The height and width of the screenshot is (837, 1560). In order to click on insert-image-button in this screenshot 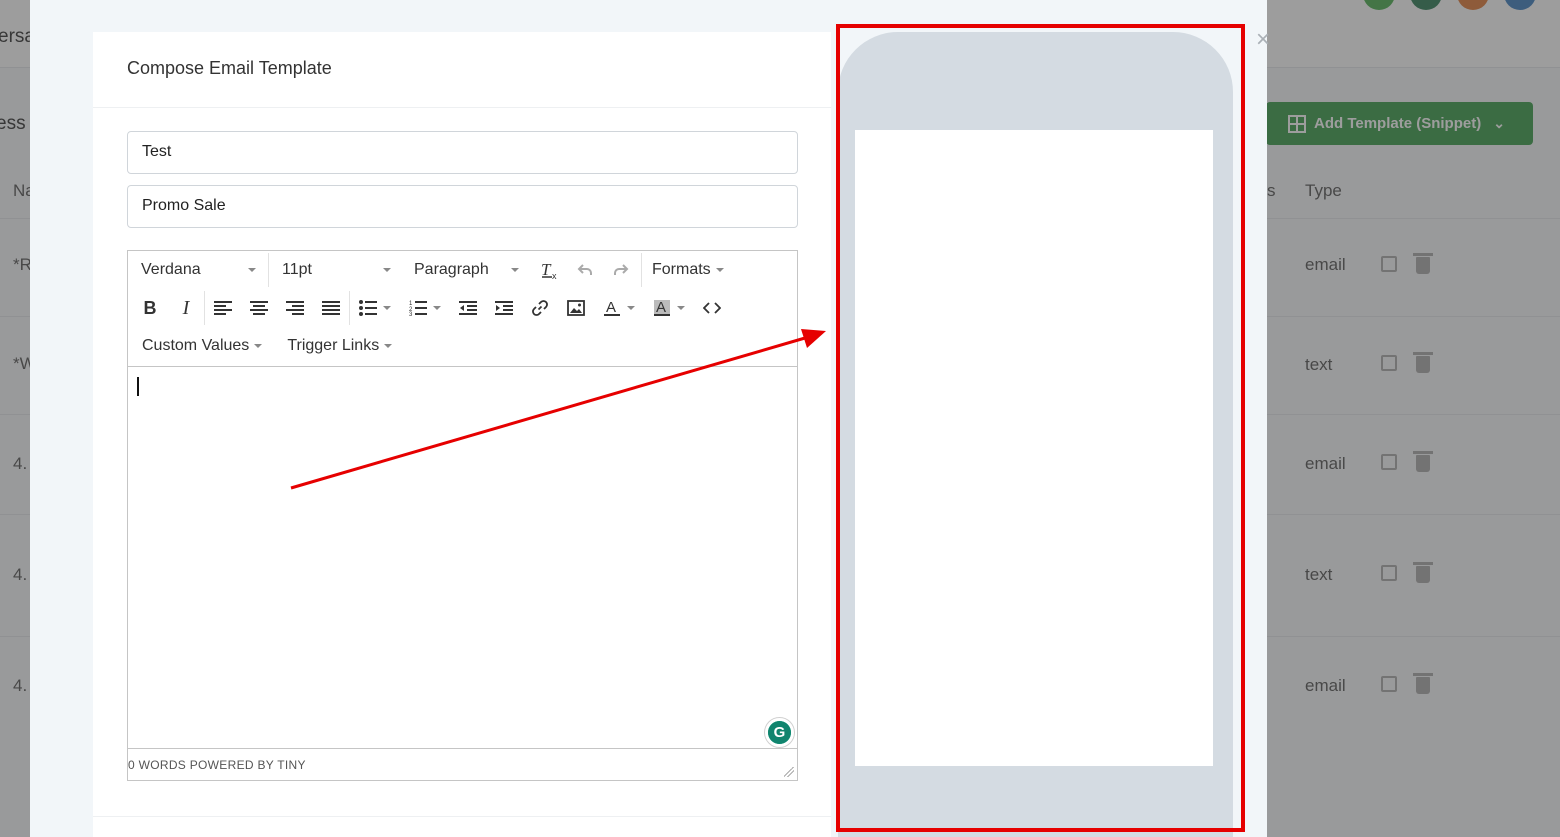, I will do `click(576, 308)`.